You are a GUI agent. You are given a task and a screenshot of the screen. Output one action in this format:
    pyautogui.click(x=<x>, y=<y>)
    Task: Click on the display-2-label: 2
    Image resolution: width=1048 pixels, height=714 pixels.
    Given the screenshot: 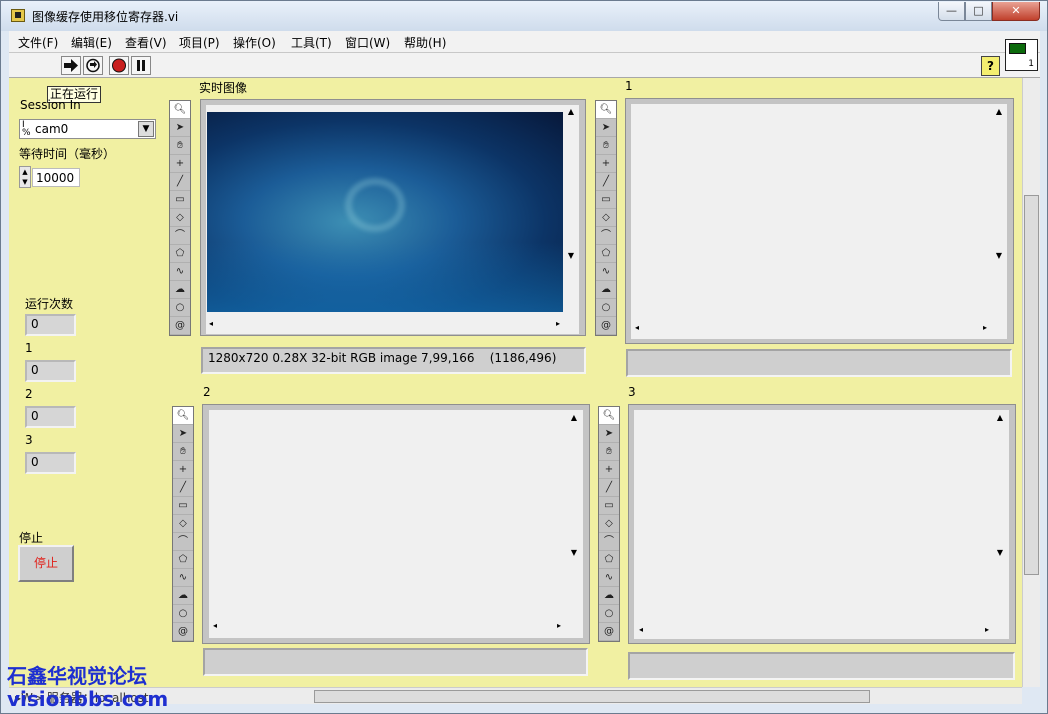 What is the action you would take?
    pyautogui.click(x=207, y=392)
    